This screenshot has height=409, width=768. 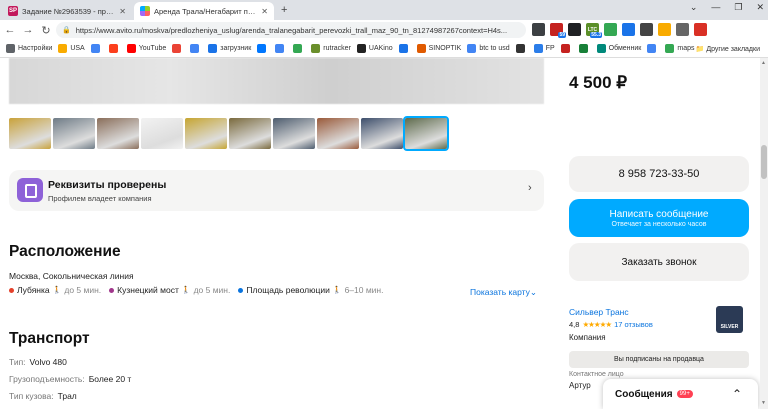 What do you see at coordinates (337, 48) in the screenshot?
I see `bookmark-label: rutracker` at bounding box center [337, 48].